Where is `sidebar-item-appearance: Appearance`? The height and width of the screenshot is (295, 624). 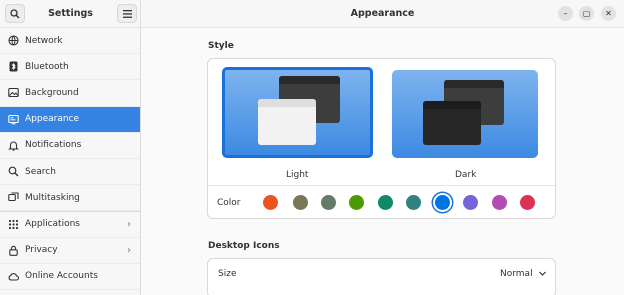
sidebar-item-appearance: Appearance is located at coordinates (70, 119).